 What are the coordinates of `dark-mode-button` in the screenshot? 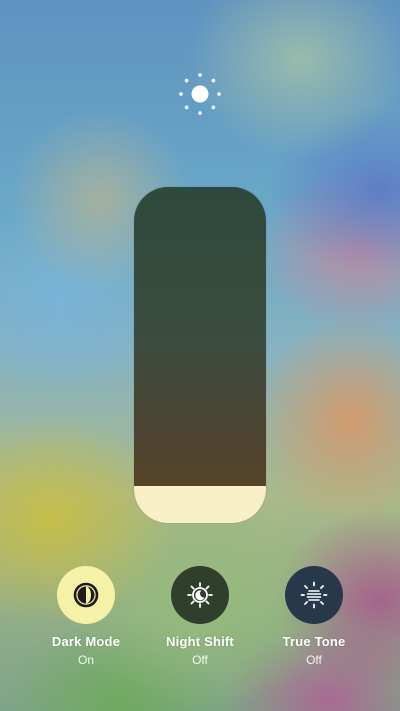 It's located at (86, 595).